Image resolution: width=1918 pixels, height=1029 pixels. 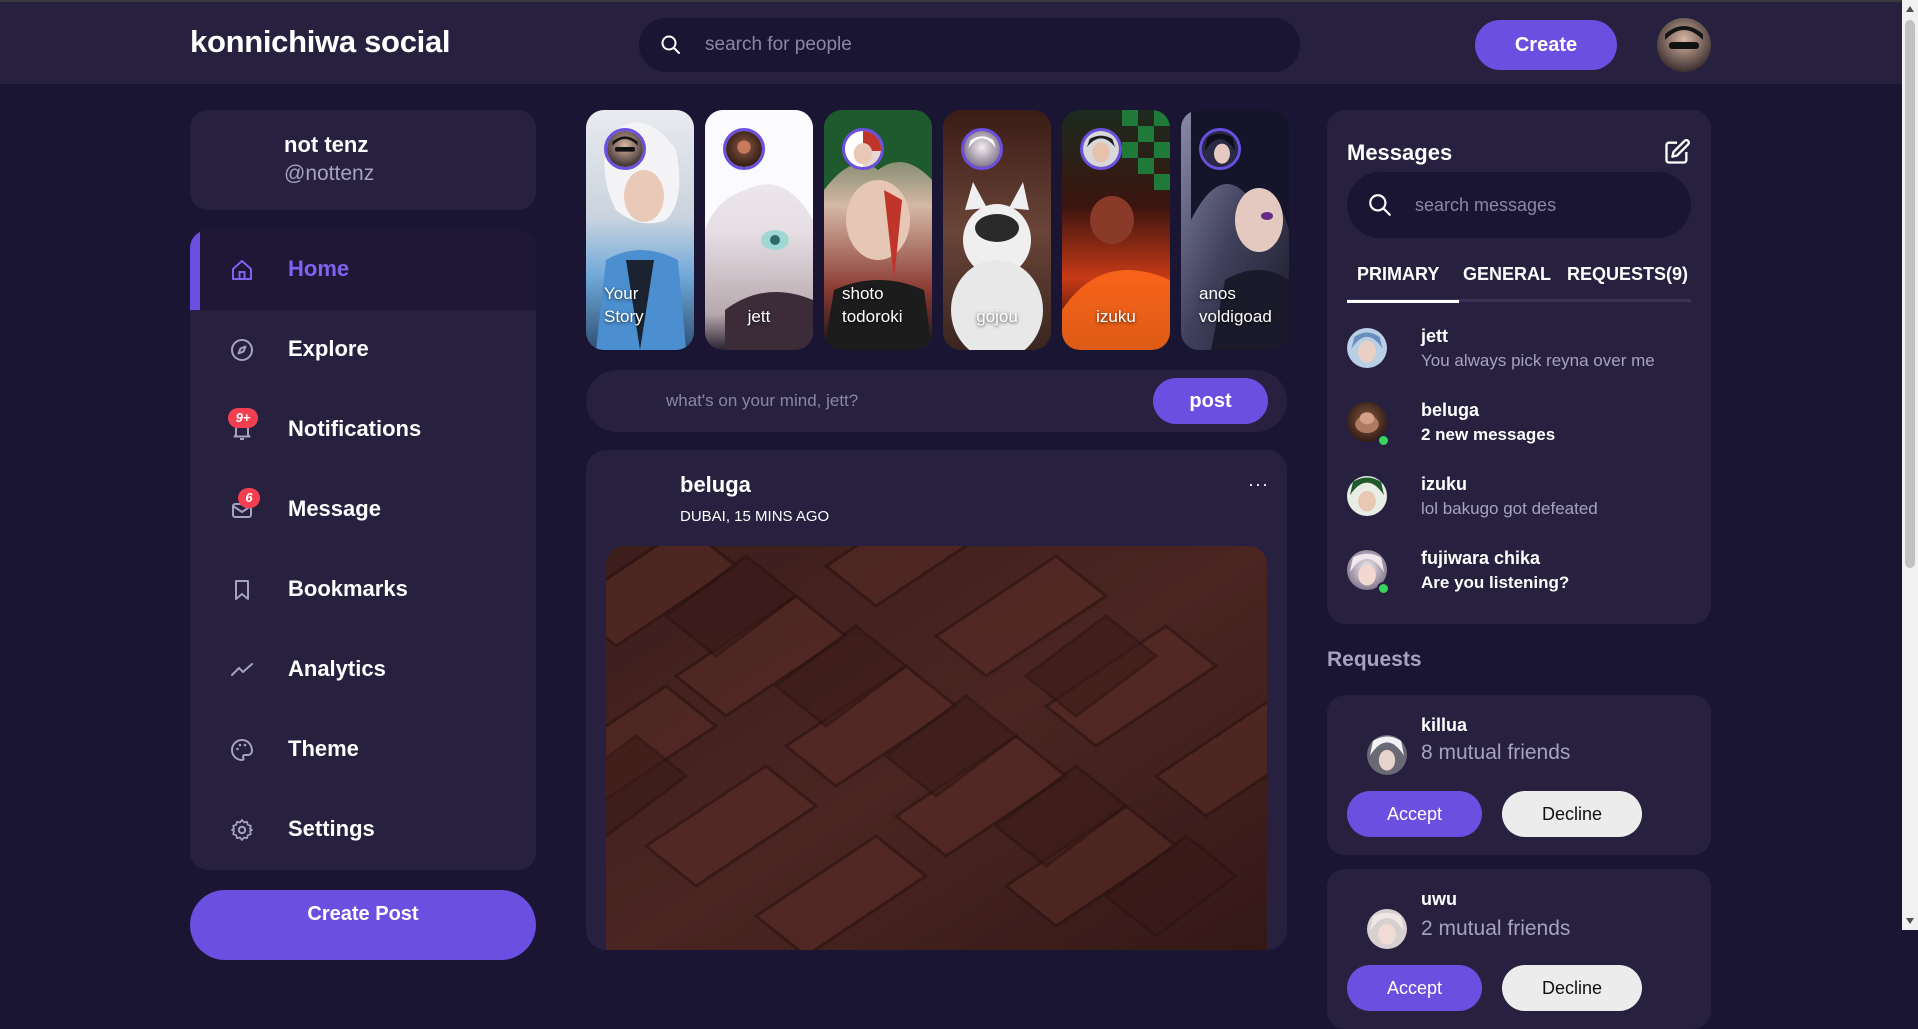 I want to click on friend-request-card: killua 8 mutual friends Accept Decline, so click(x=1519, y=775).